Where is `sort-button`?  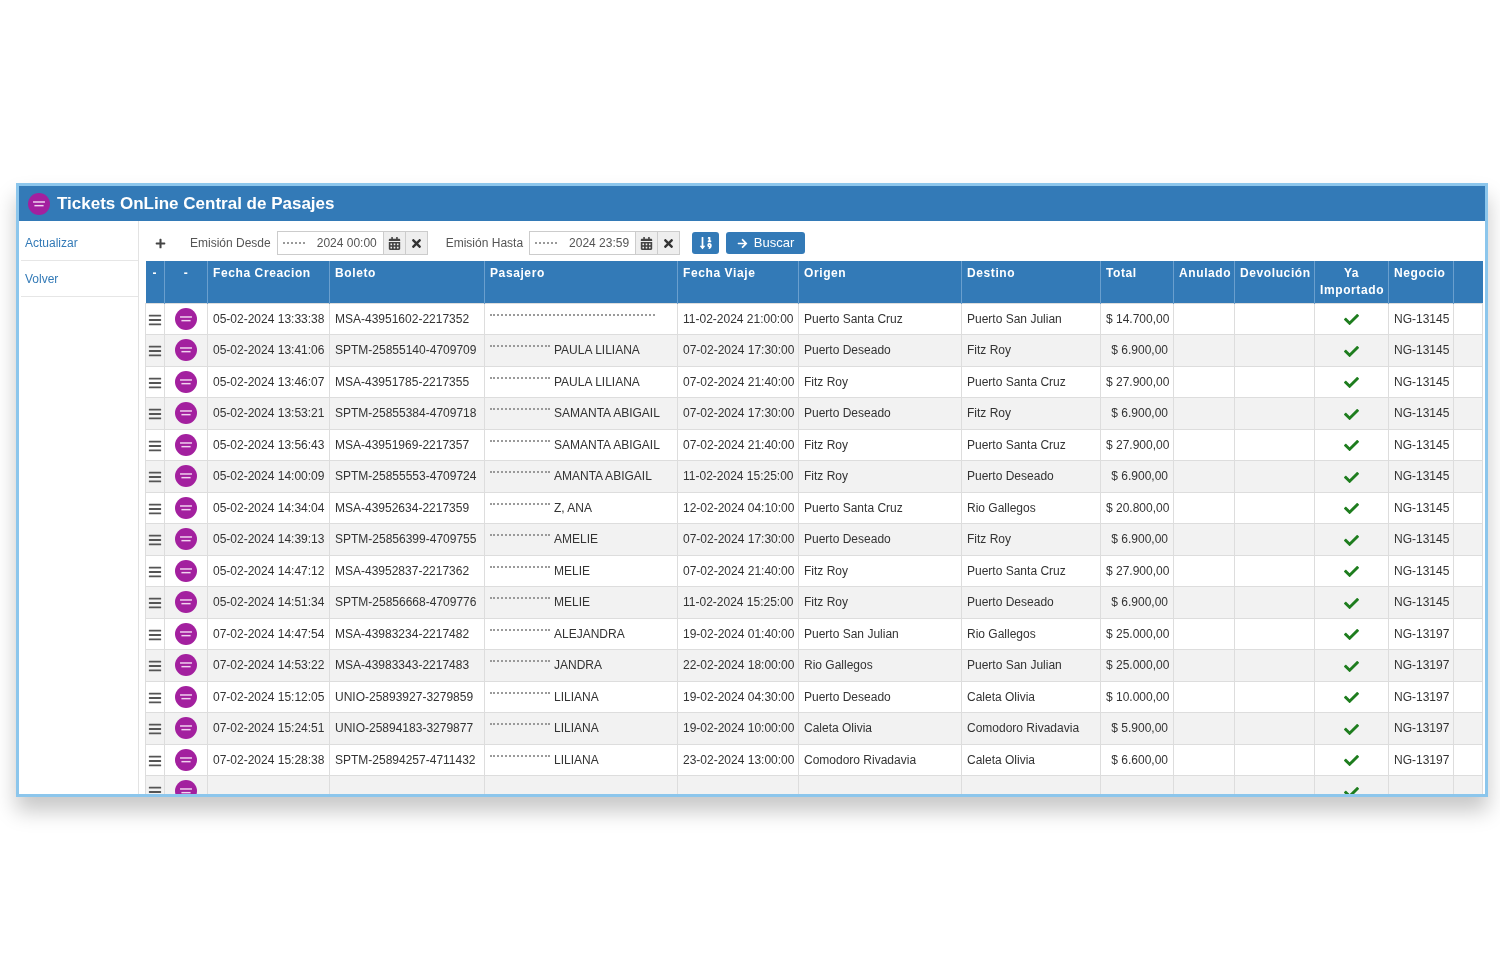
sort-button is located at coordinates (706, 243).